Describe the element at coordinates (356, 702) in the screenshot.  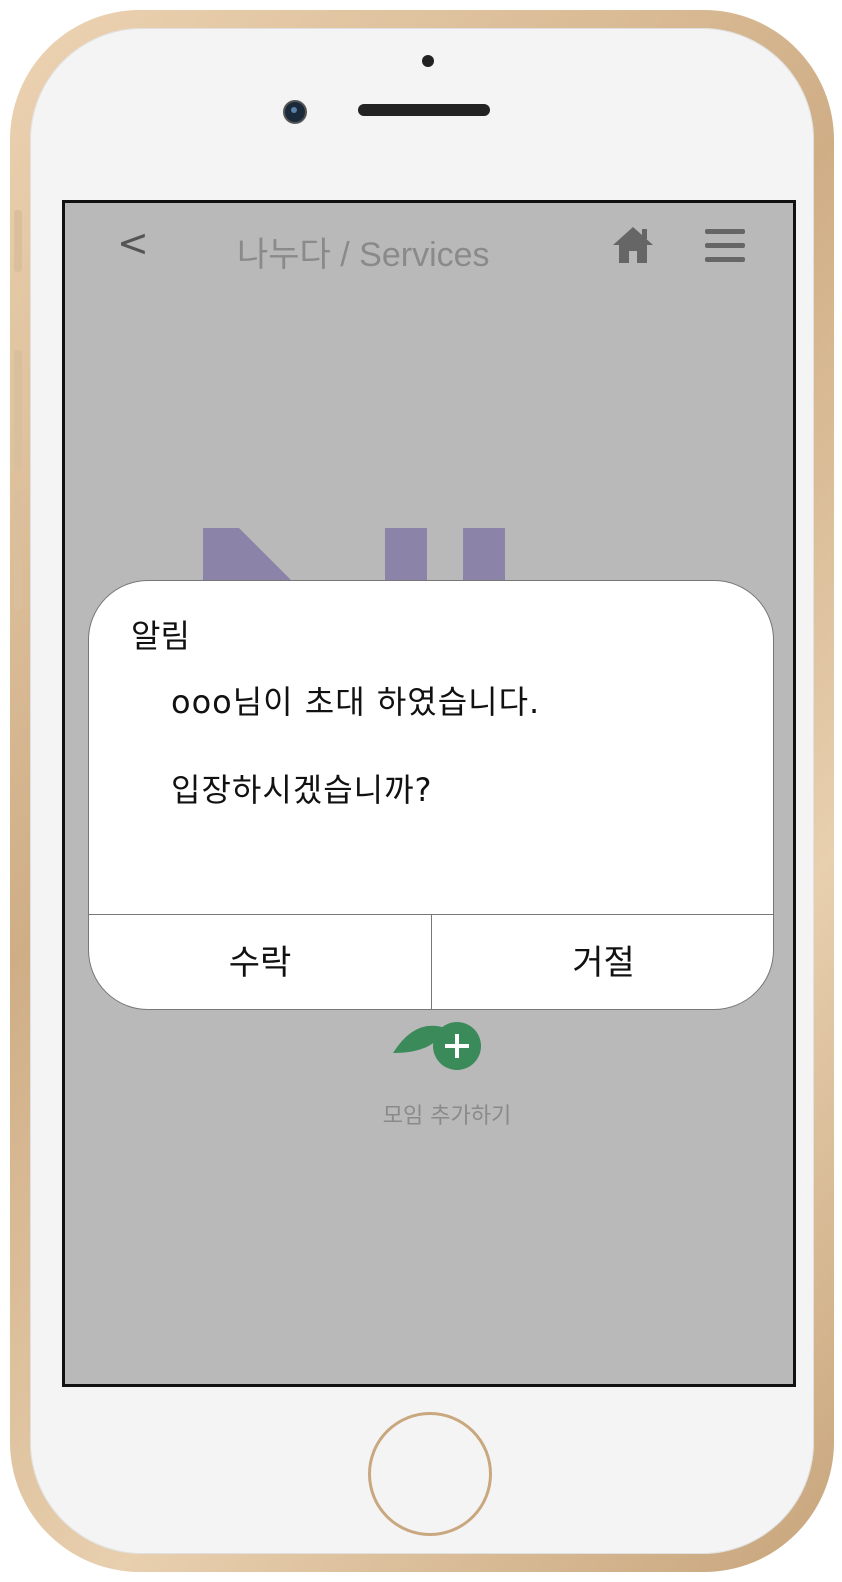
I see `dialog-message: ooo님이 초대 하였습니다.` at that location.